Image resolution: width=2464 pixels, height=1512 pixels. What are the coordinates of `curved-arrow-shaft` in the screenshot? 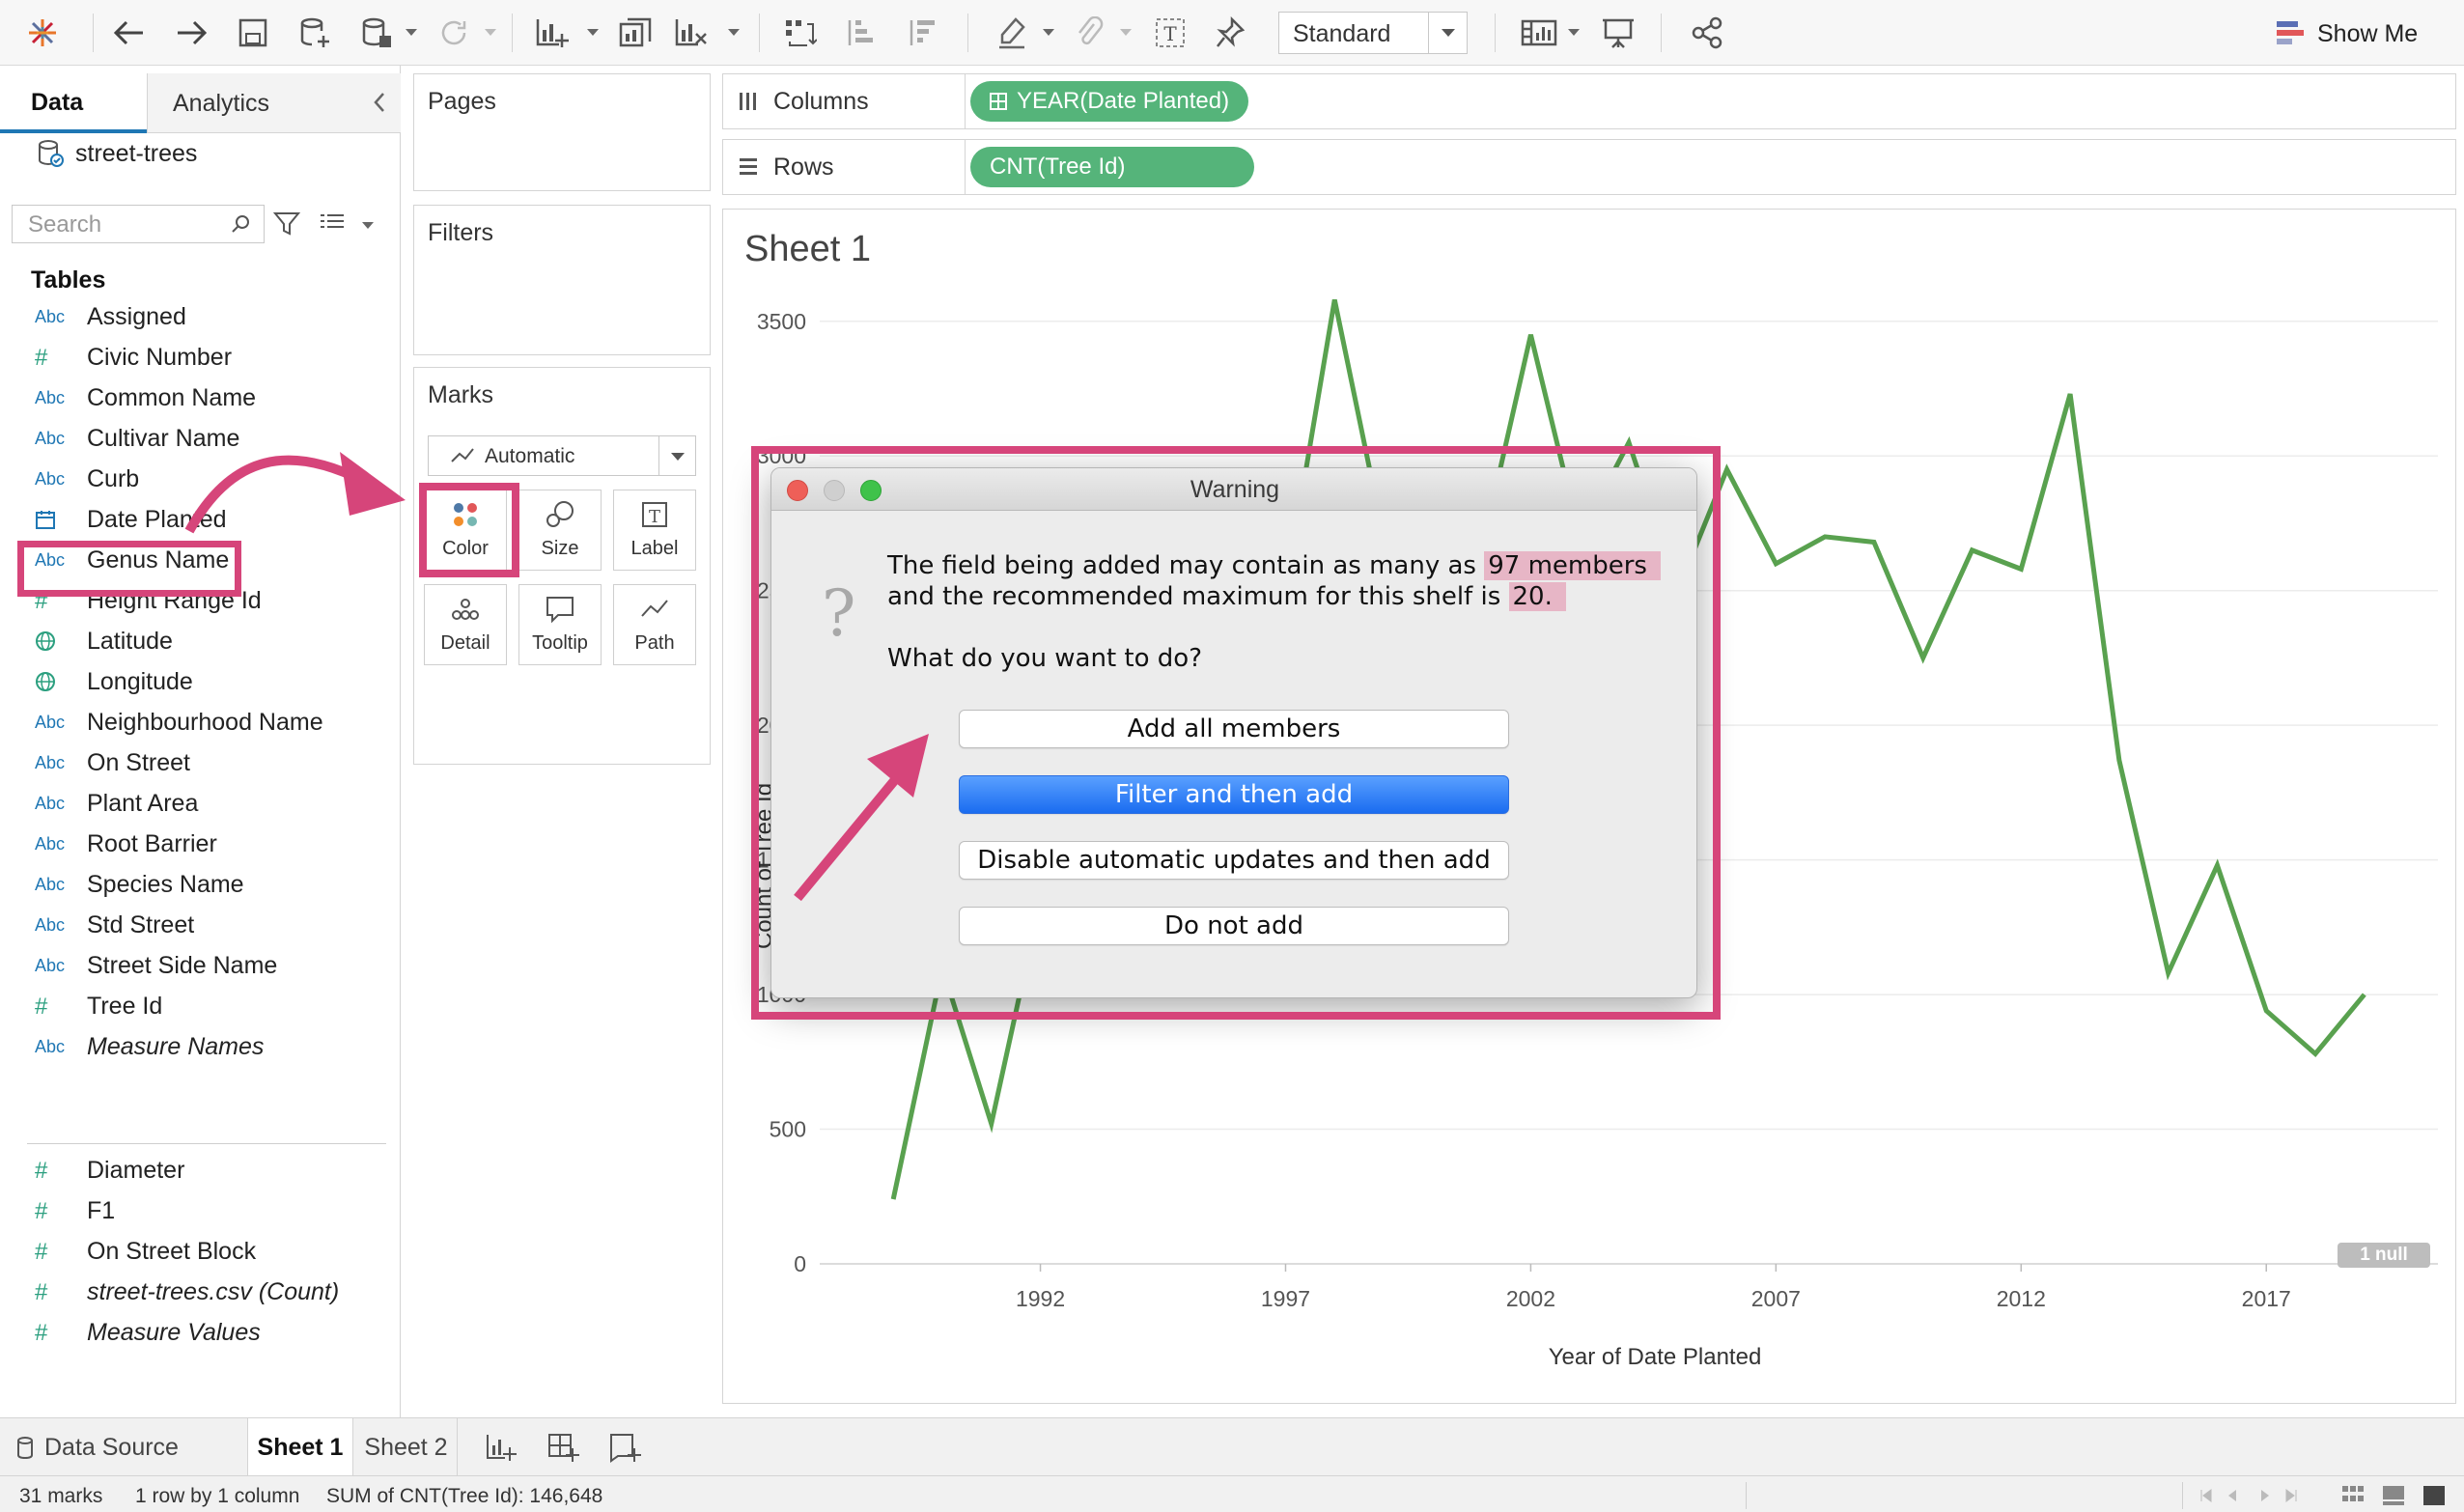 It's located at (275, 495).